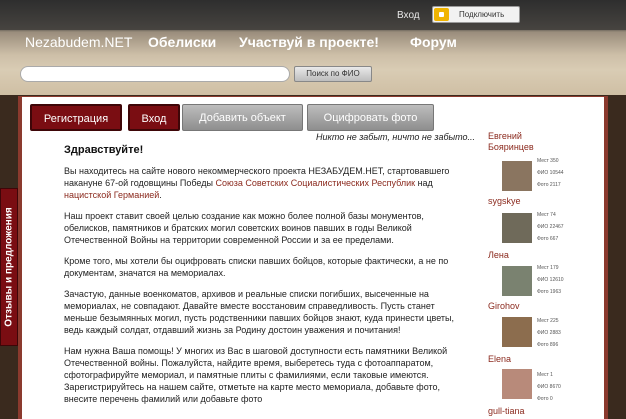  What do you see at coordinates (76, 117) in the screenshot?
I see `tab-register: Регистрация` at bounding box center [76, 117].